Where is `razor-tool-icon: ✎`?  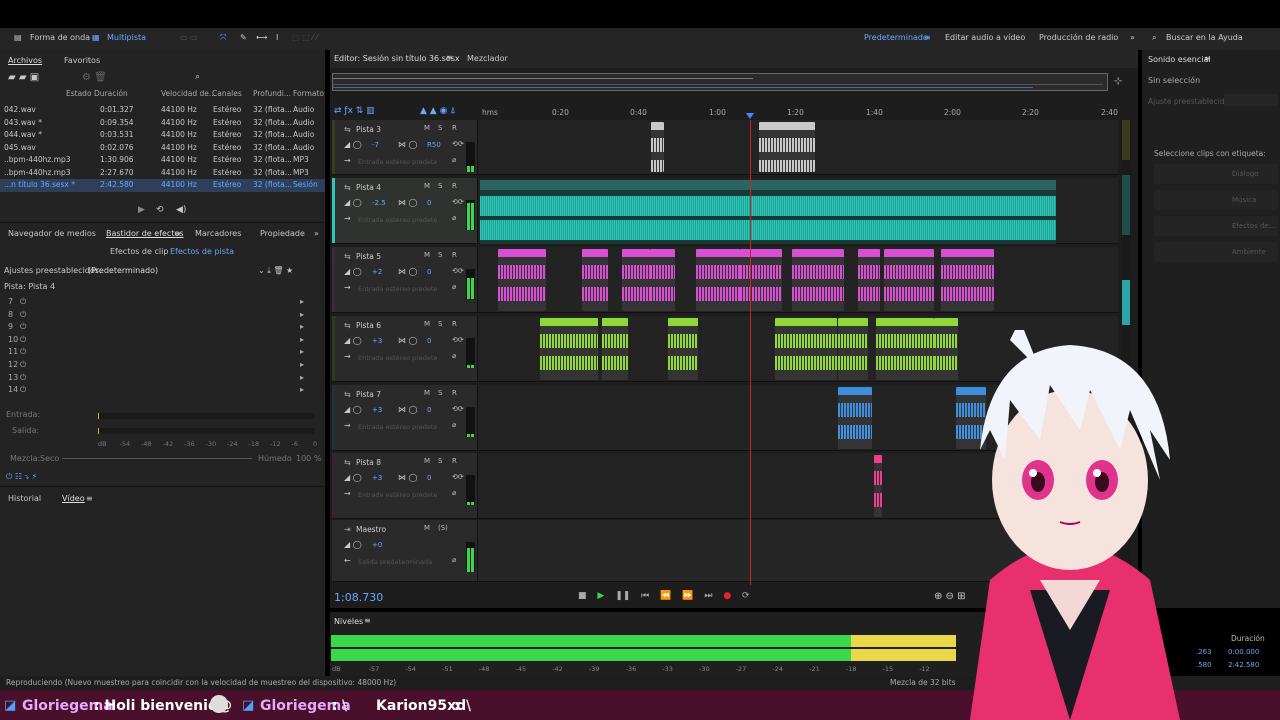 razor-tool-icon: ✎ is located at coordinates (243, 37).